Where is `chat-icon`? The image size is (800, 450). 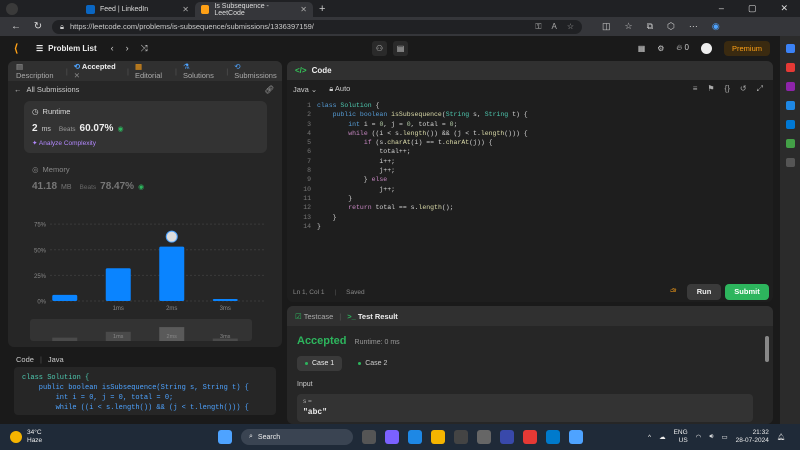 chat-icon is located at coordinates (392, 437).